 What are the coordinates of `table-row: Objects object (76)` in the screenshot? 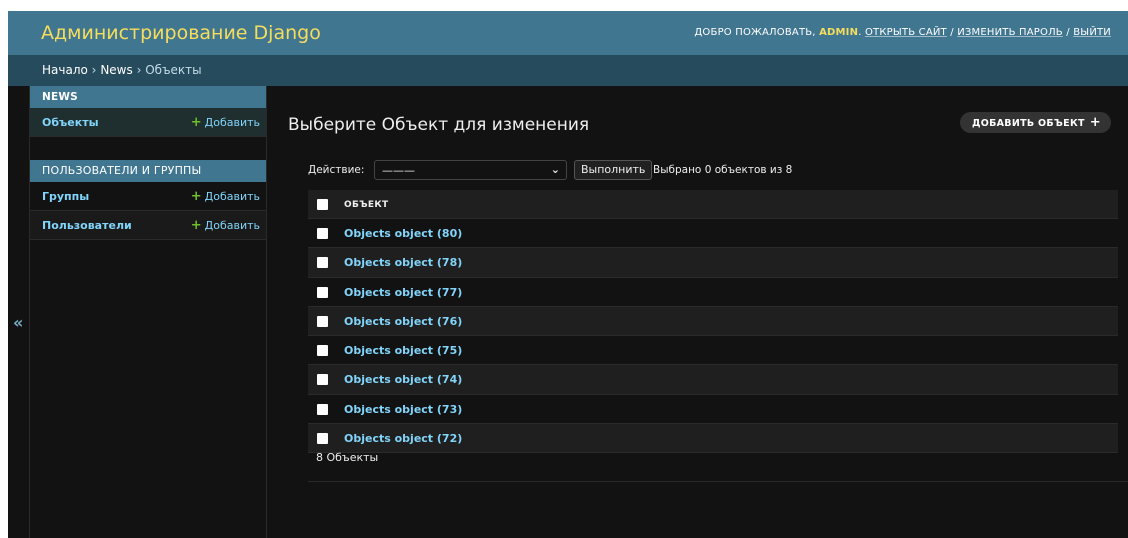 It's located at (713, 321).